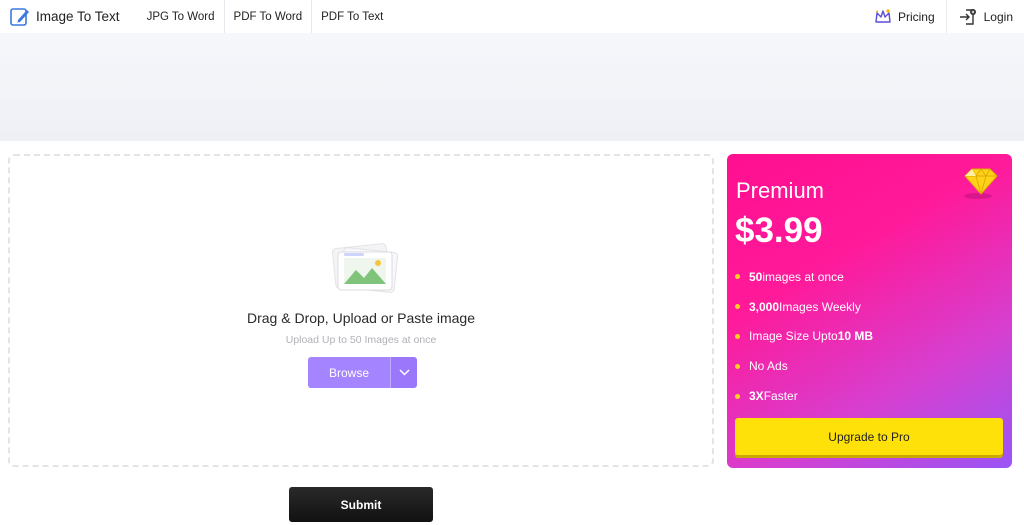 Image resolution: width=1024 pixels, height=525 pixels. I want to click on crown-icon, so click(883, 15).